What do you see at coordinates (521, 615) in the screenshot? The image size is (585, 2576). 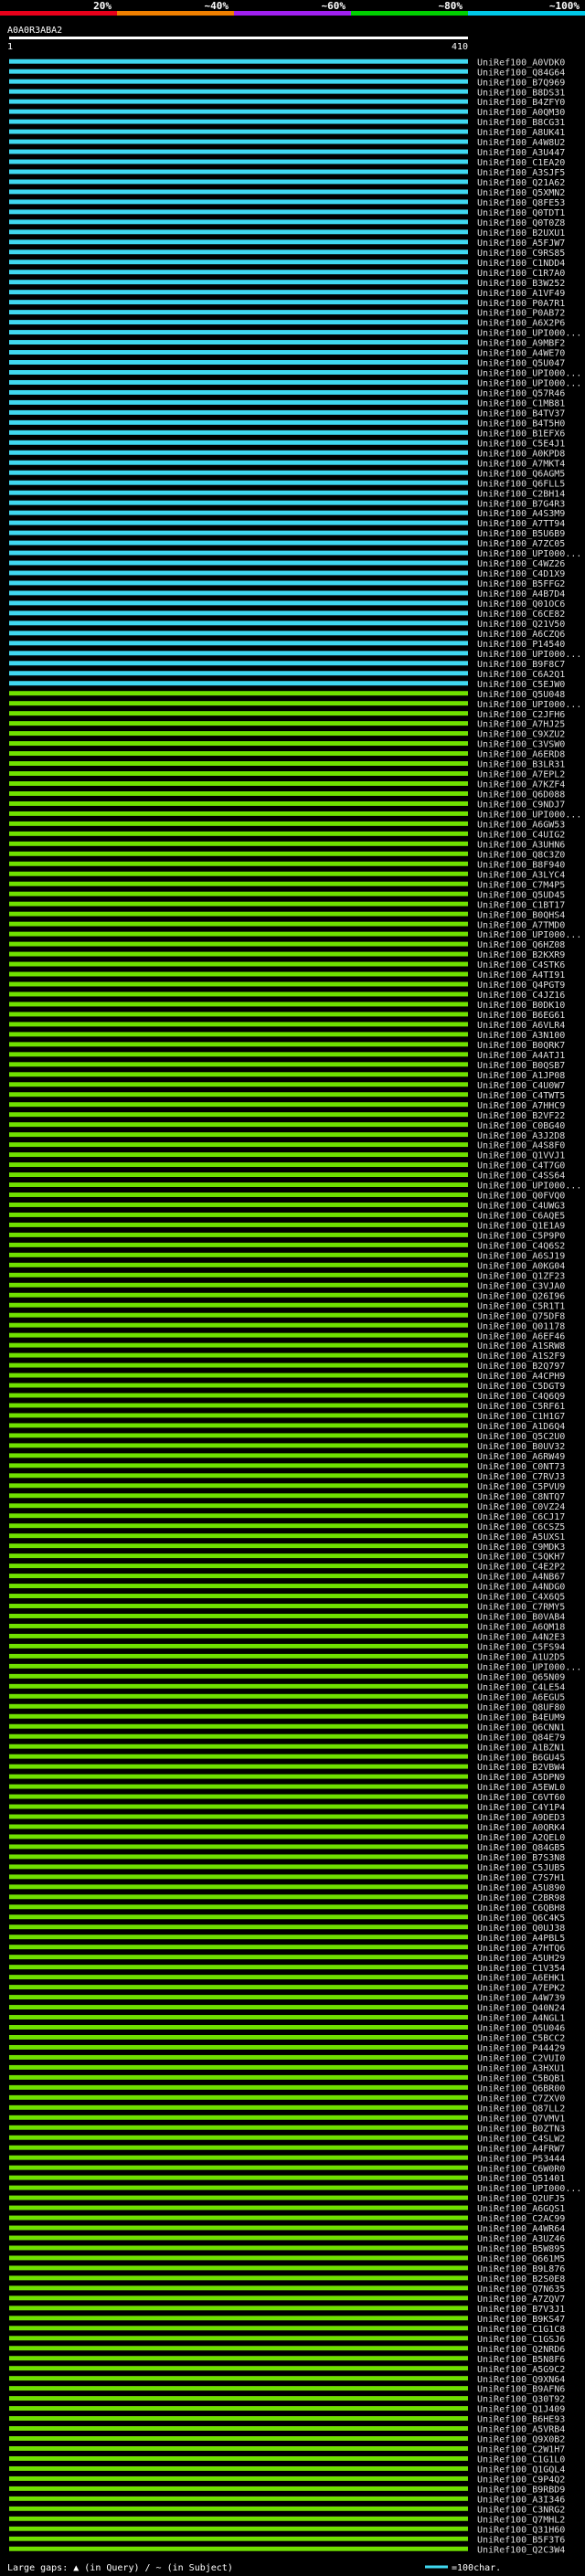 I see `hit-label: UniRef100_C6CE82` at bounding box center [521, 615].